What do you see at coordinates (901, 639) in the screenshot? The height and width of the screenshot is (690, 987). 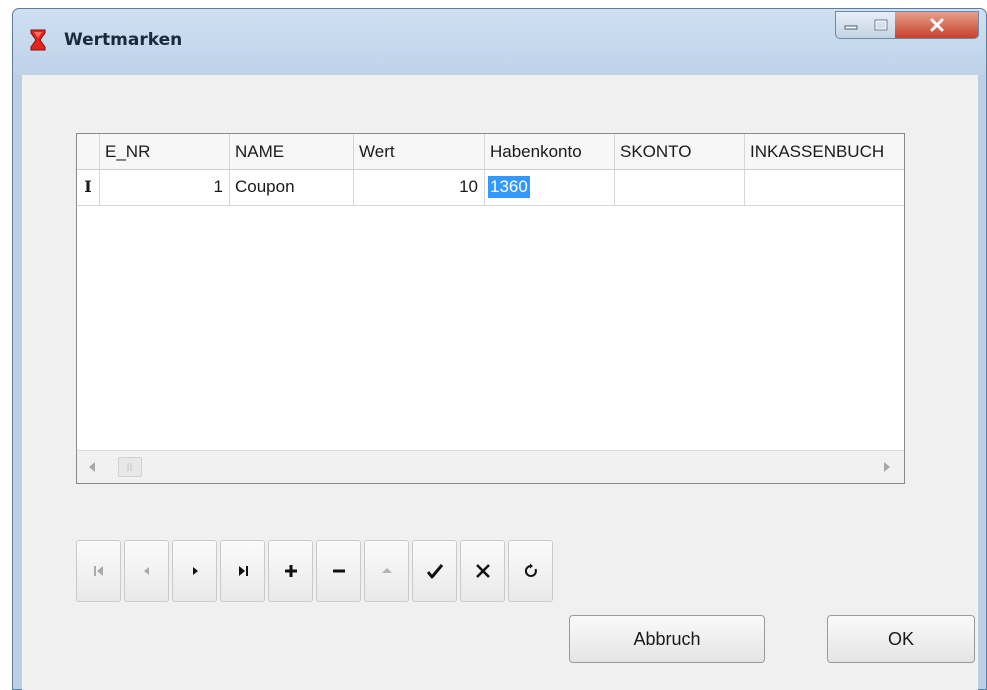 I see `ok-button: OK` at bounding box center [901, 639].